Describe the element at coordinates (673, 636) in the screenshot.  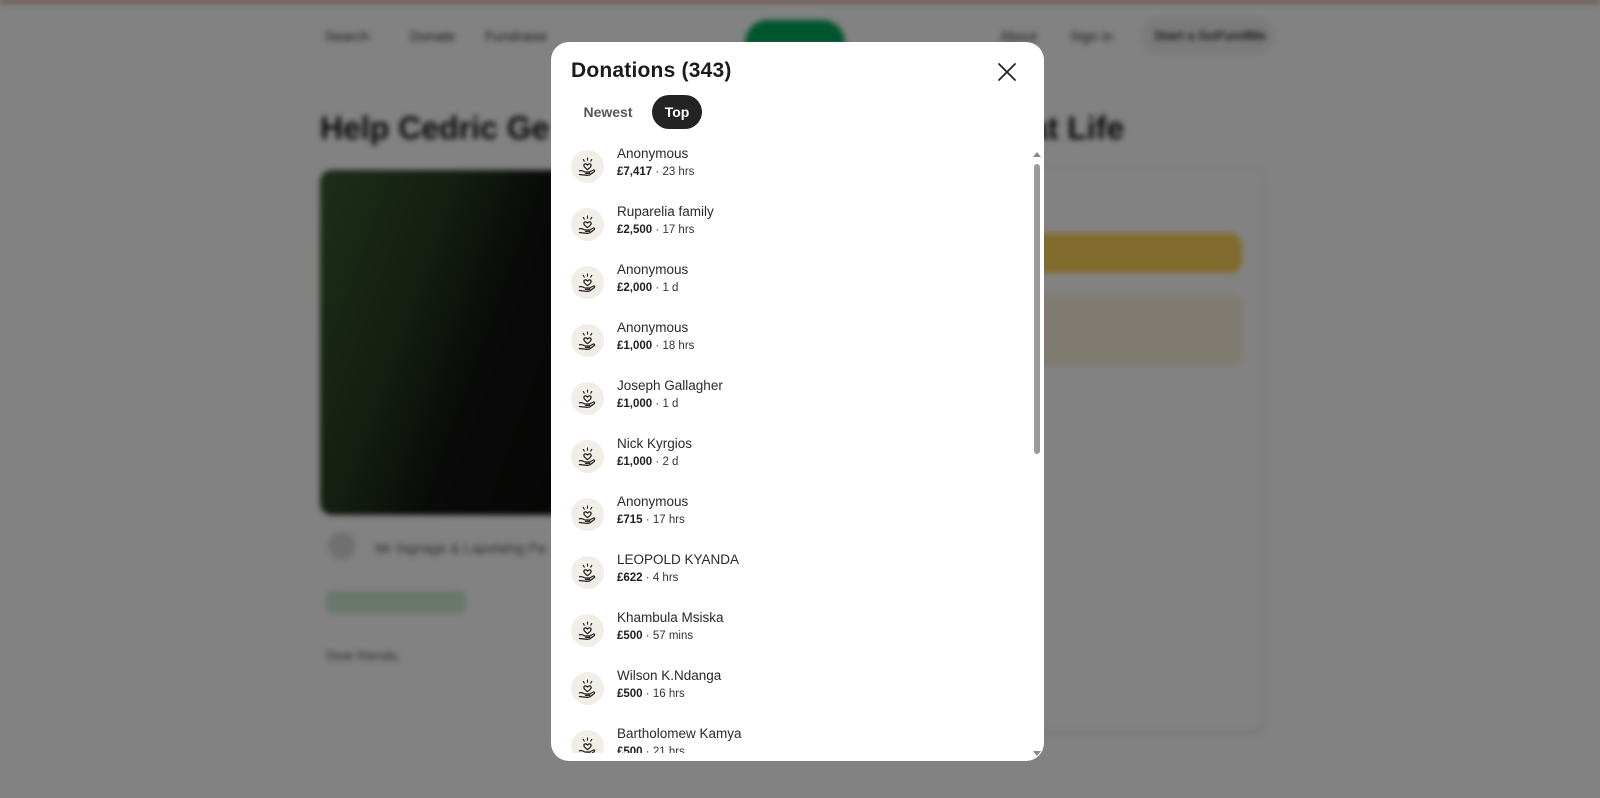
I see `donation-time: 57 mins` at that location.